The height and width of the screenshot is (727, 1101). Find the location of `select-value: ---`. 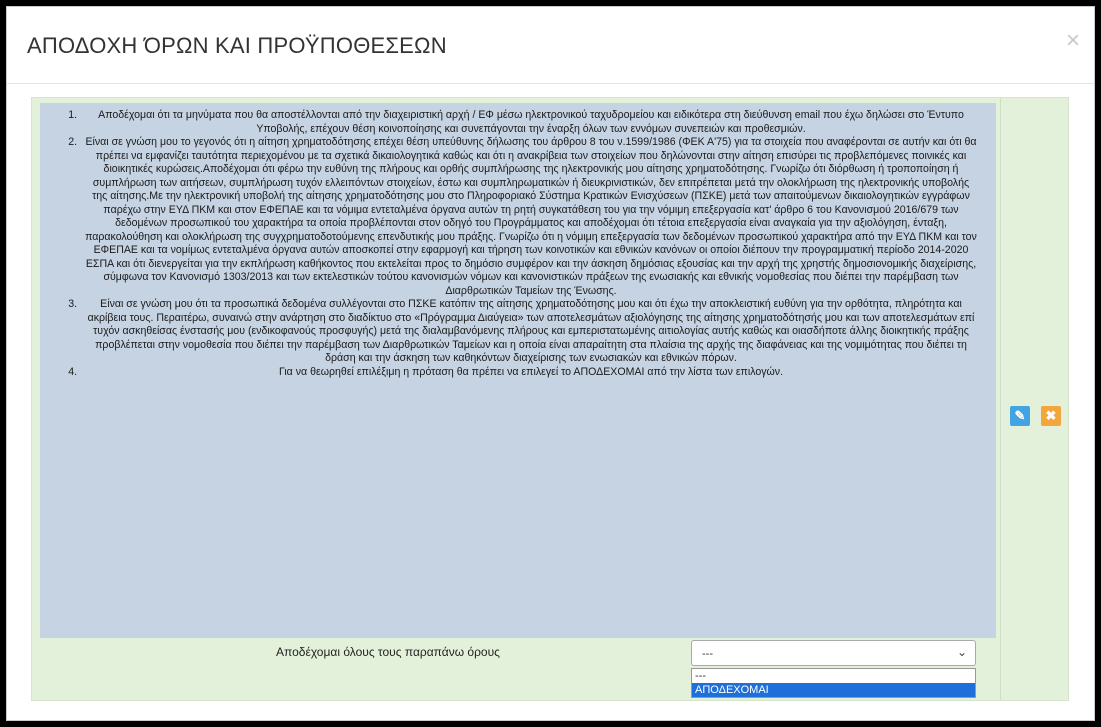

select-value: --- is located at coordinates (707, 654).